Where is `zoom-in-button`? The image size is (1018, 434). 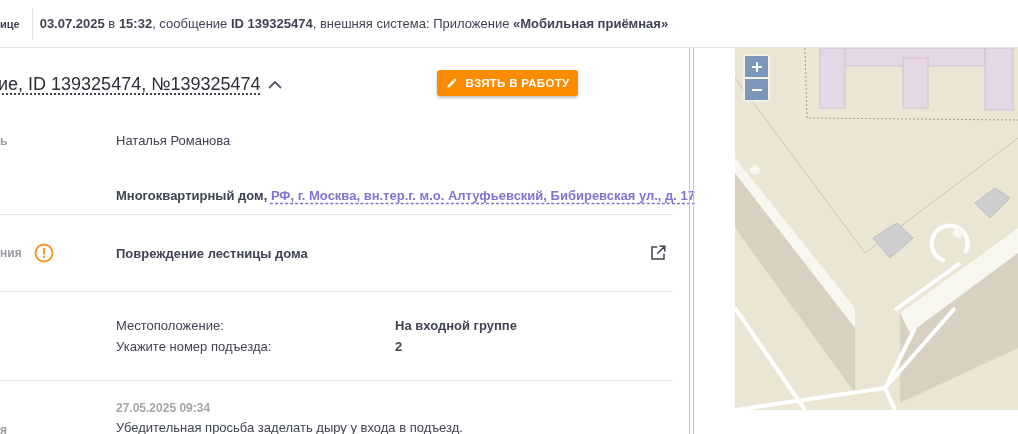
zoom-in-button is located at coordinates (756, 66).